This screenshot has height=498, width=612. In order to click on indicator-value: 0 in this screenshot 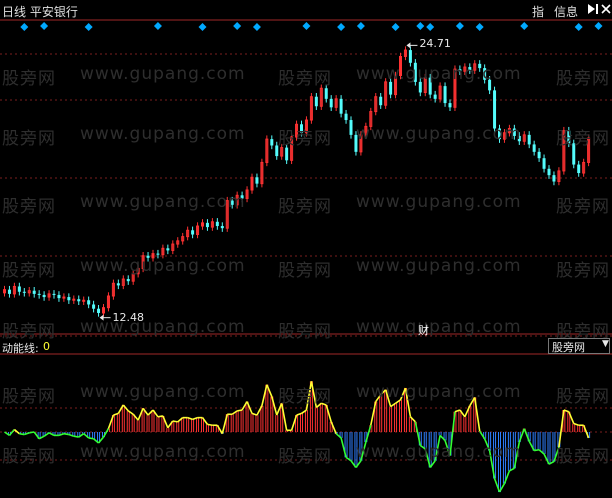, I will do `click(46, 346)`.